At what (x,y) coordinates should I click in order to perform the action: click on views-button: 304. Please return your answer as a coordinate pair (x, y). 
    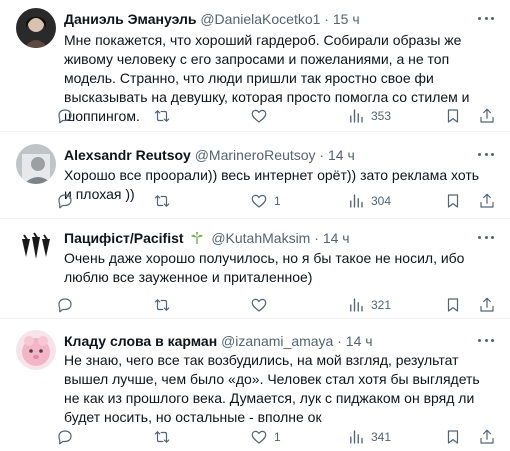
    Looking at the image, I should click on (377, 201).